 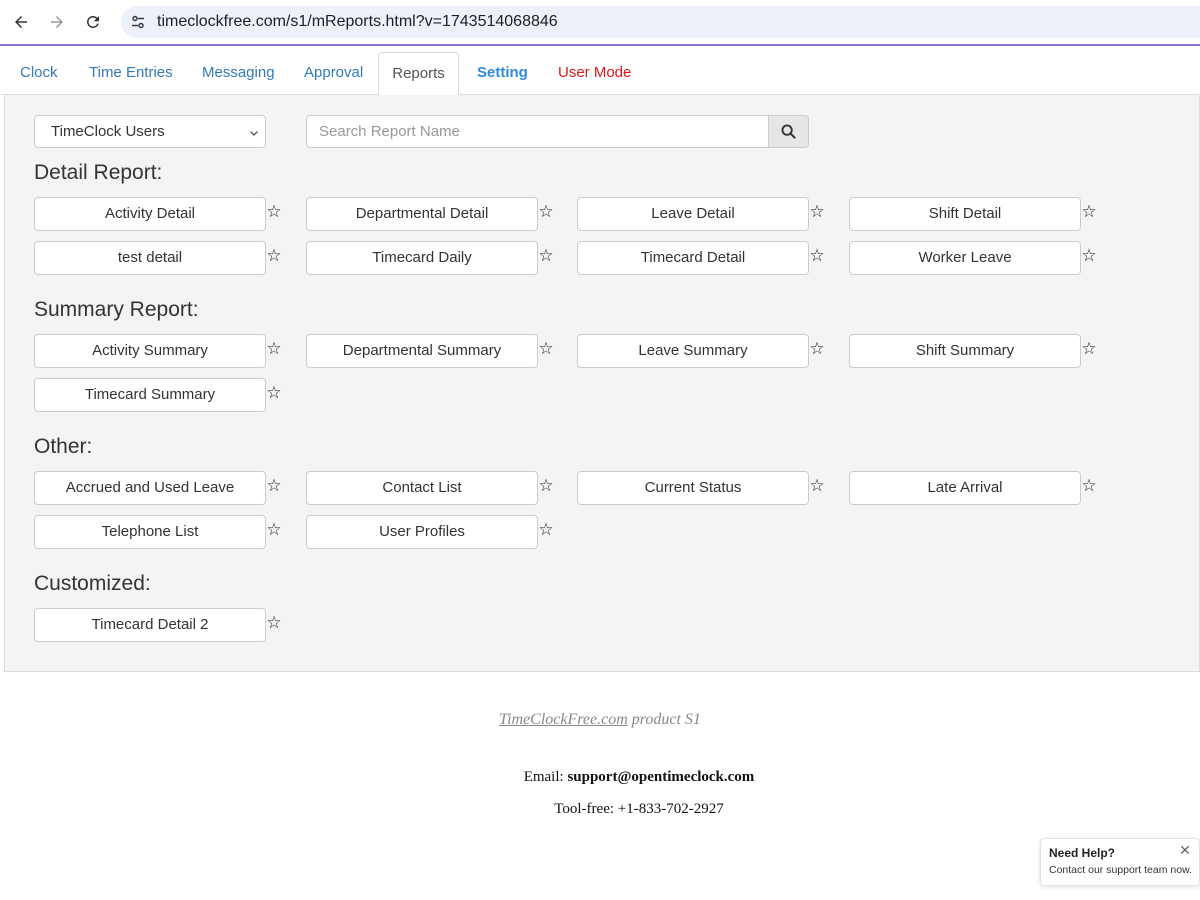 I want to click on report-timecard-detail: Timecard Detail, so click(x=693, y=258).